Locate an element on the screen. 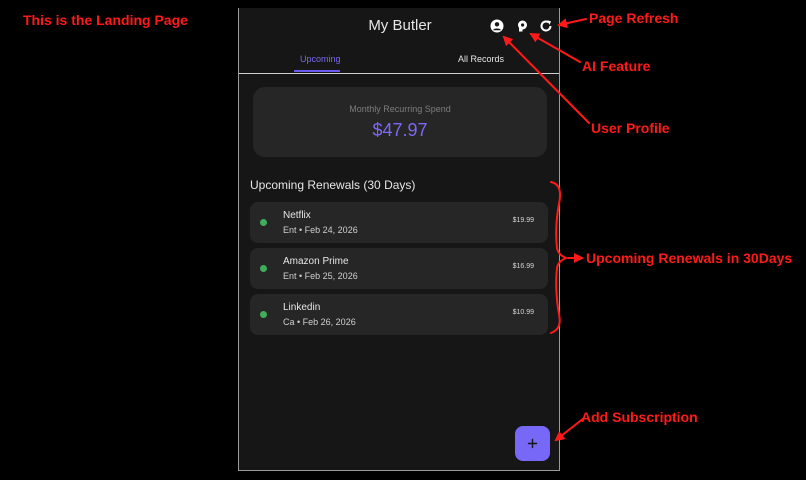  renewals-bracket is located at coordinates (559, 257).